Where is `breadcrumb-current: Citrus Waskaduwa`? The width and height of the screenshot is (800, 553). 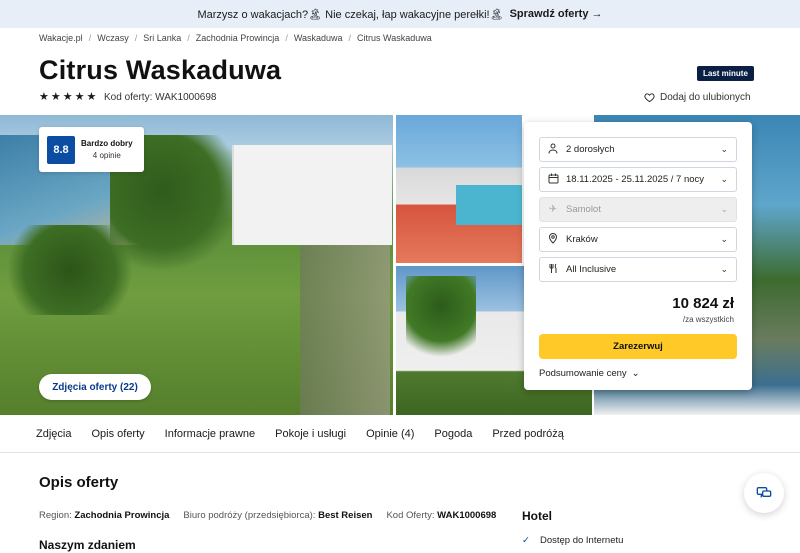 breadcrumb-current: Citrus Waskaduwa is located at coordinates (394, 38).